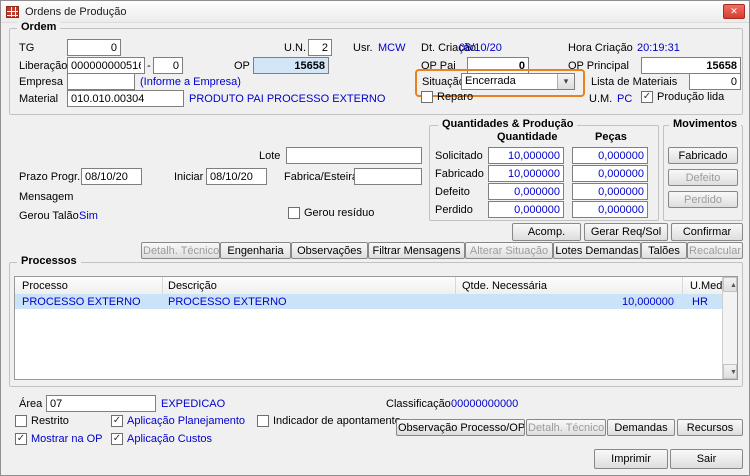 The width and height of the screenshot is (750, 476). Describe the element at coordinates (610, 173) in the screenshot. I see `fabricado-pecas-input` at that location.